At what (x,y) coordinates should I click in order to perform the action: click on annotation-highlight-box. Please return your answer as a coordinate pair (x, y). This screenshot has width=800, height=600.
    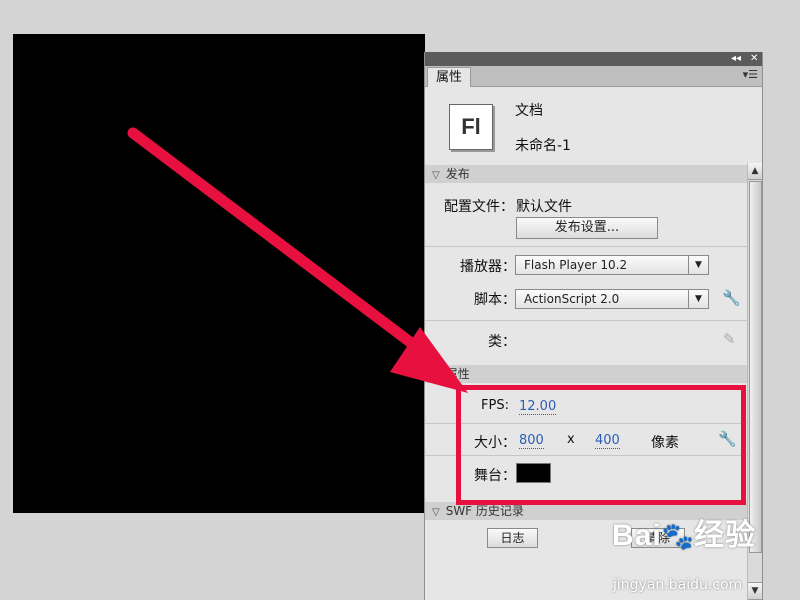
    Looking at the image, I should click on (601, 445).